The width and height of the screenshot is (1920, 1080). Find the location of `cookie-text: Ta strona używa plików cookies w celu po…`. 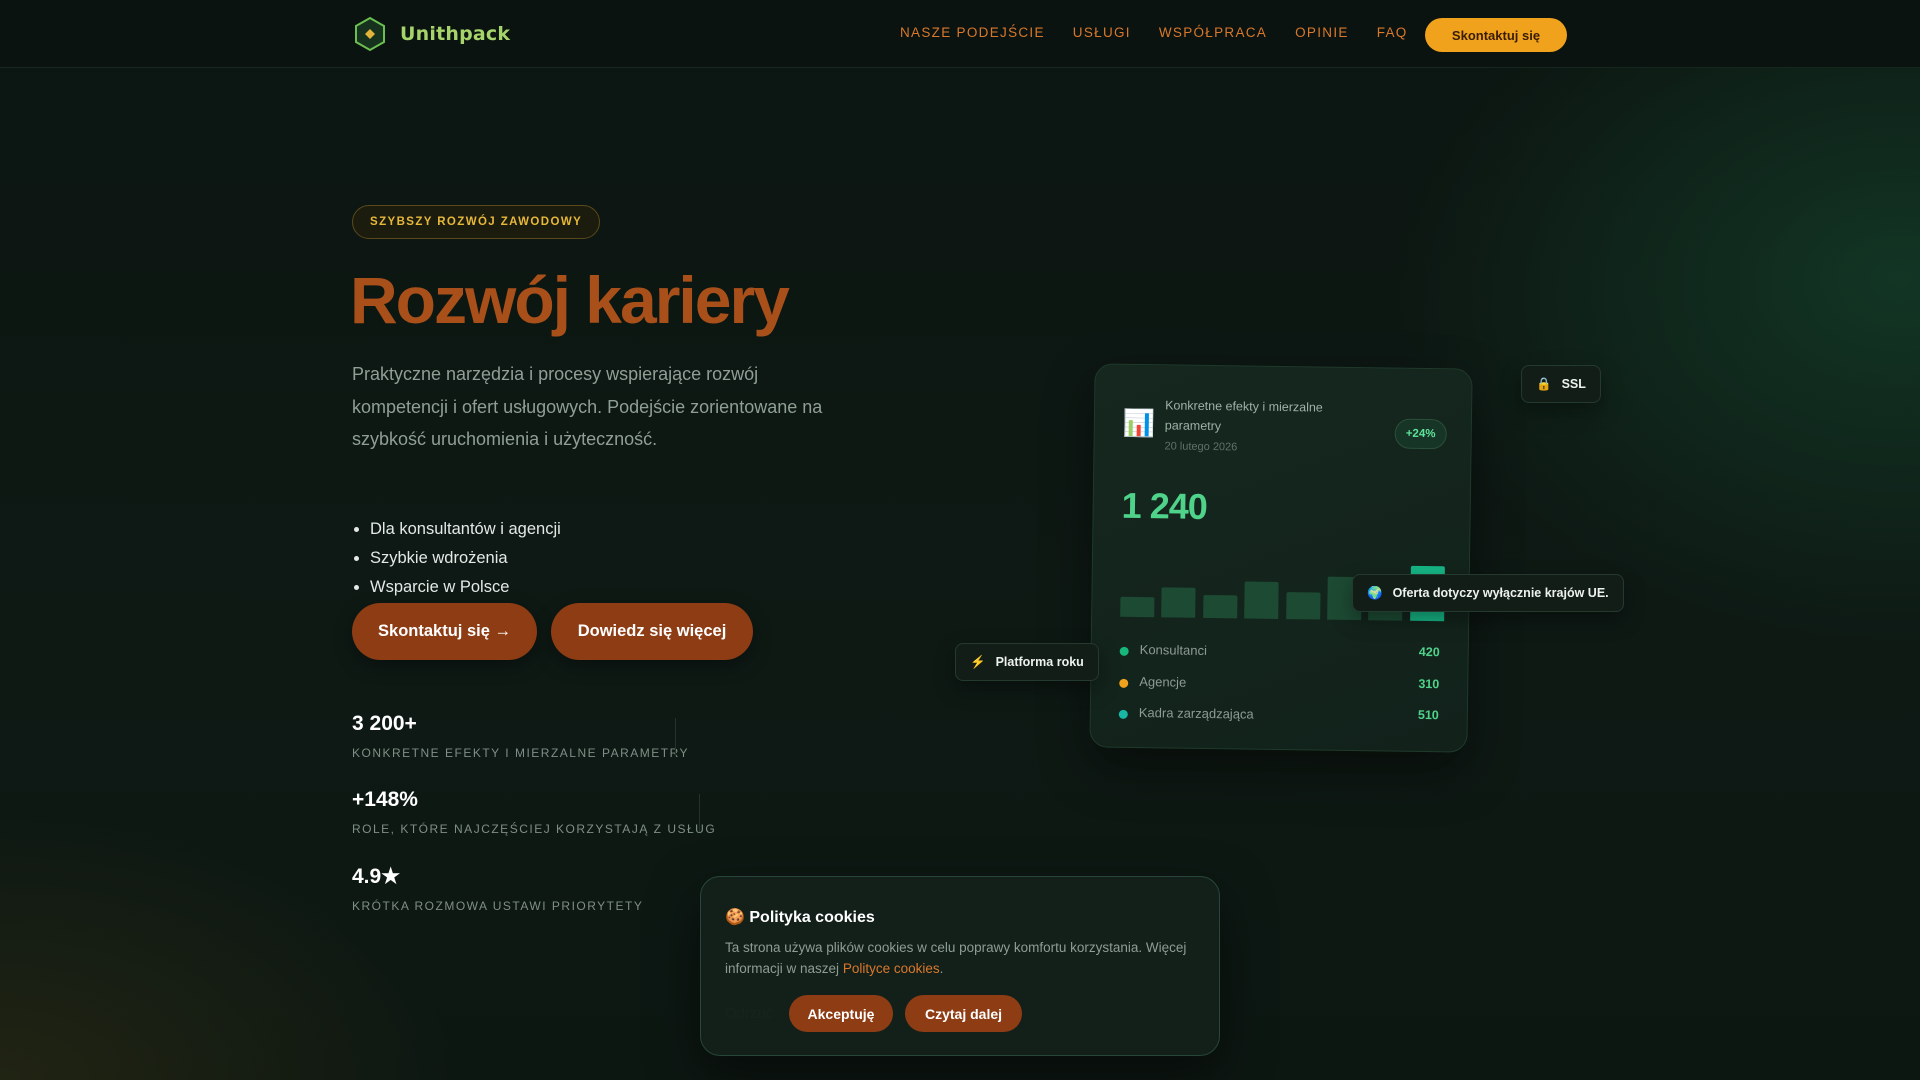

cookie-text: Ta strona używa plików cookies w celu po… is located at coordinates (965, 958).